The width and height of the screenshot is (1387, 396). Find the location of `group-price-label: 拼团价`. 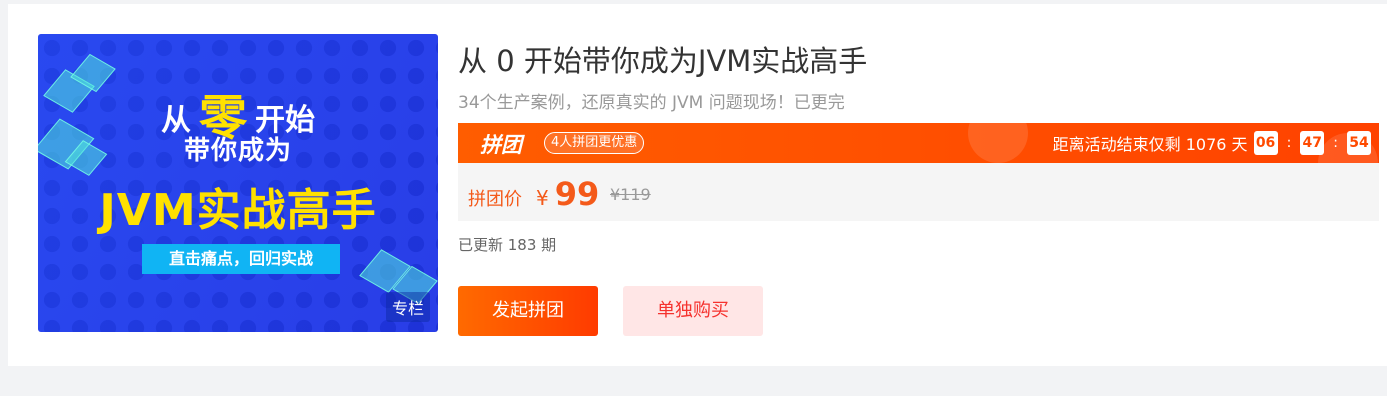

group-price-label: 拼团价 is located at coordinates (495, 199).